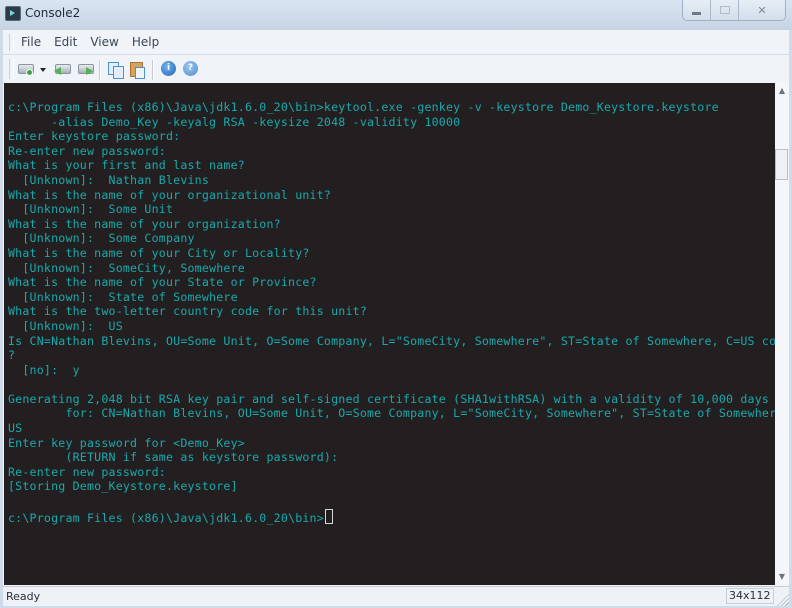 The width and height of the screenshot is (792, 608). Describe the element at coordinates (101, 238) in the screenshot. I see `terminal-line: [Unknown]: Some Company` at that location.